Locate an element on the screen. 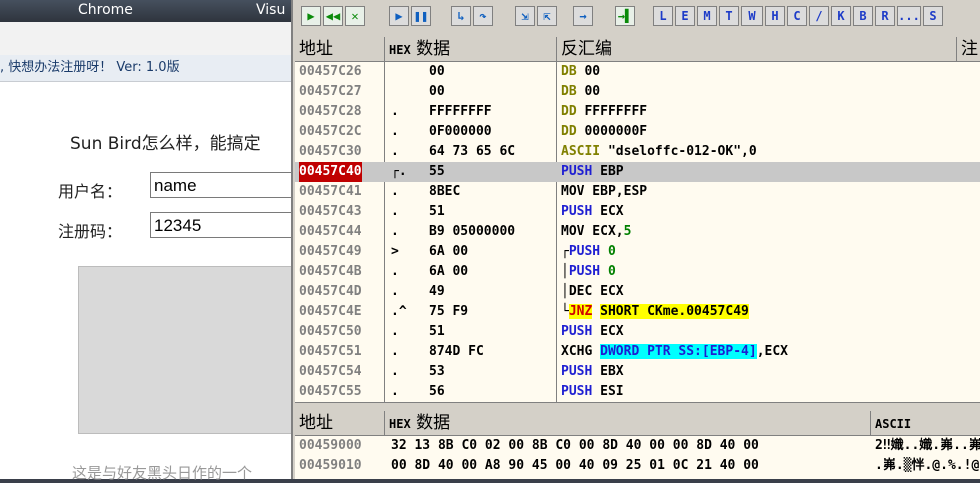 Image resolution: width=980 pixels, height=483 pixels. row-disasm: DD FFFFFFFF is located at coordinates (604, 111).